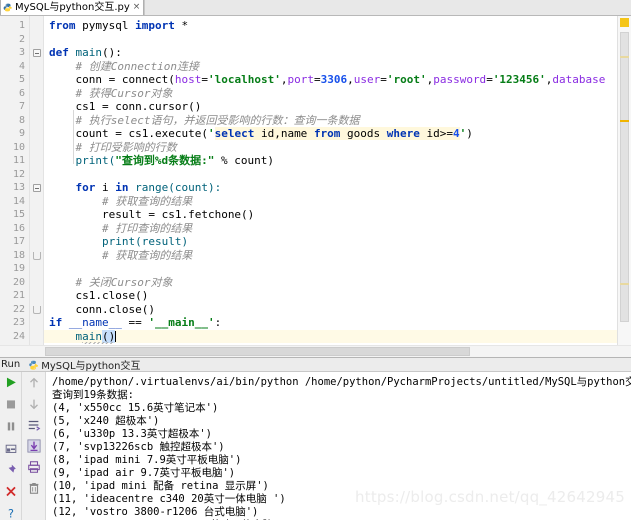  I want to click on print-icon, so click(34, 467).